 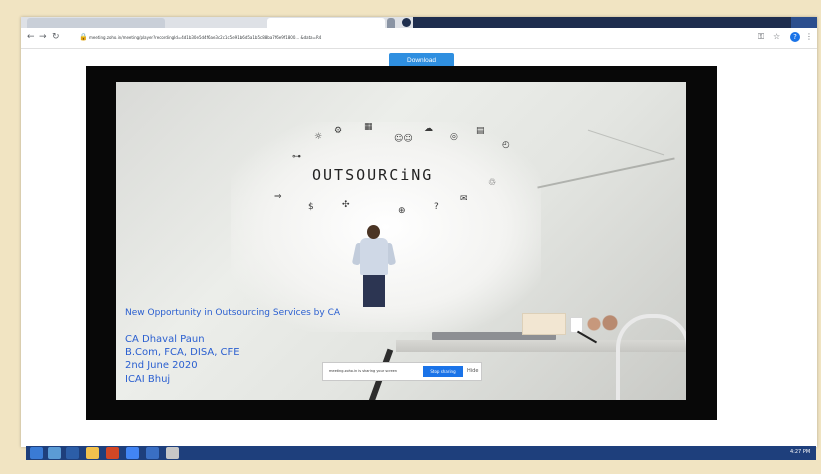 What do you see at coordinates (761, 37) in the screenshot?
I see `key-icon: ⚿` at bounding box center [761, 37].